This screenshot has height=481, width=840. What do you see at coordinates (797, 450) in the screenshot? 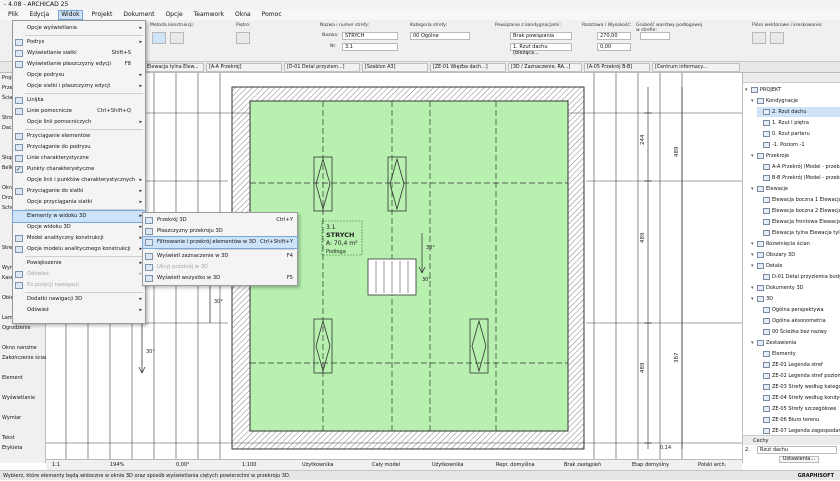
I see `props-floor-name: Rzut dachu` at bounding box center [797, 450].